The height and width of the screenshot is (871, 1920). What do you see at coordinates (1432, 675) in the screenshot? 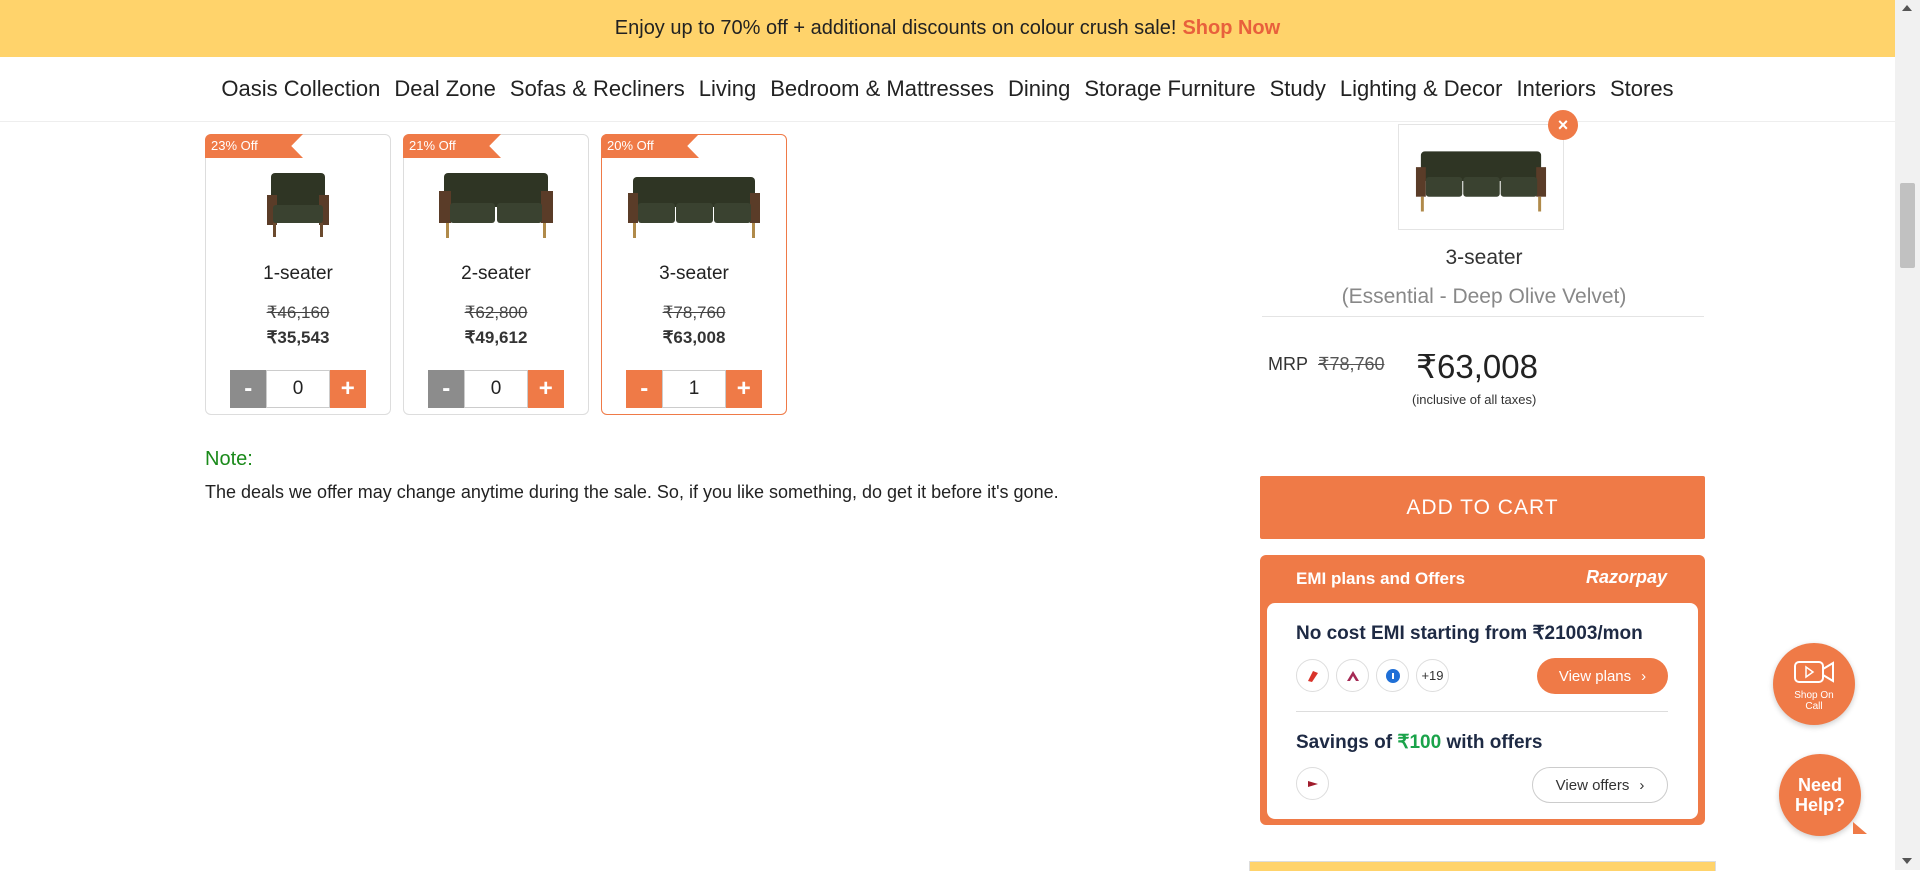
I see `more-banks-count: +19` at bounding box center [1432, 675].